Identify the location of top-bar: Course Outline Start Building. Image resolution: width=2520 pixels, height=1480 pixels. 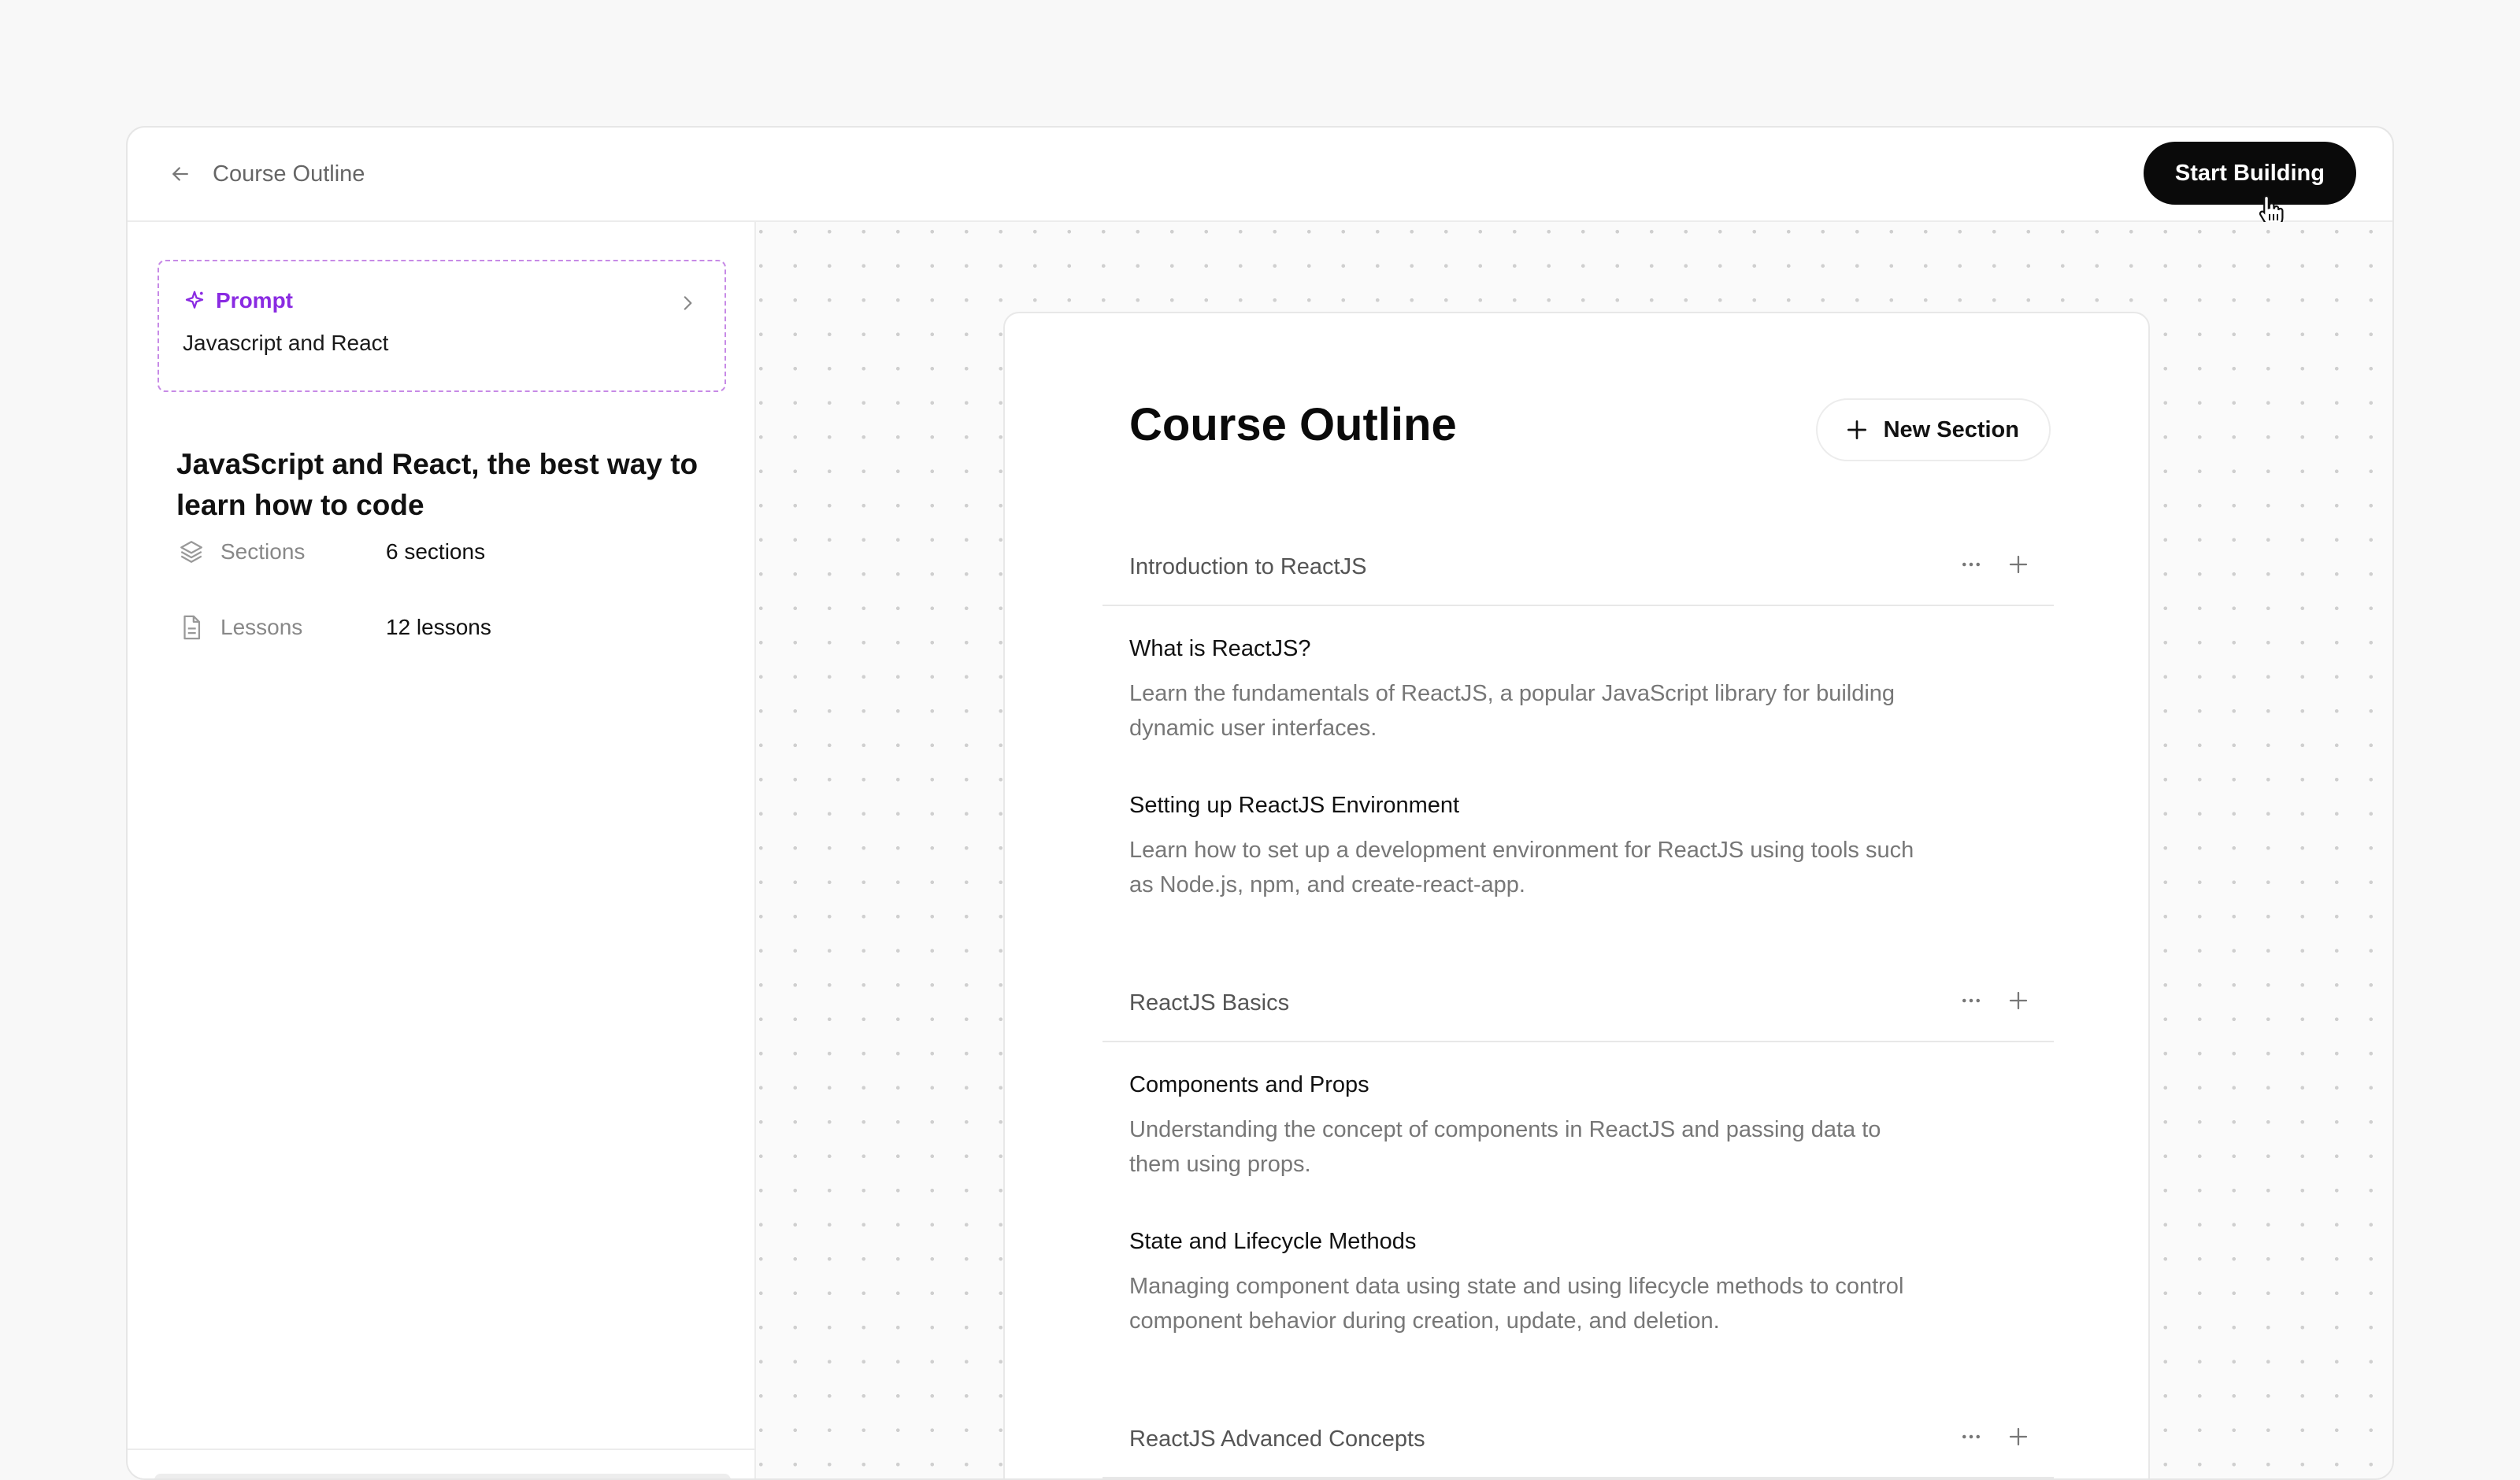
(1260, 178).